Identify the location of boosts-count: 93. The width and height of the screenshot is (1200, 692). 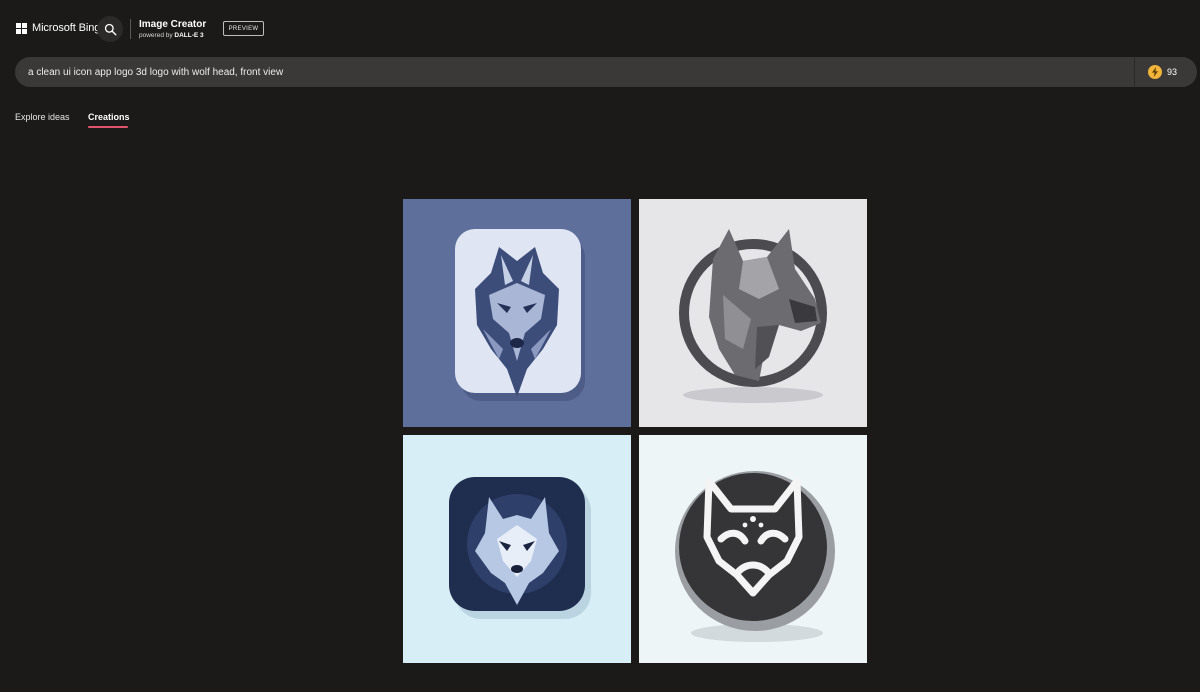
(1172, 72).